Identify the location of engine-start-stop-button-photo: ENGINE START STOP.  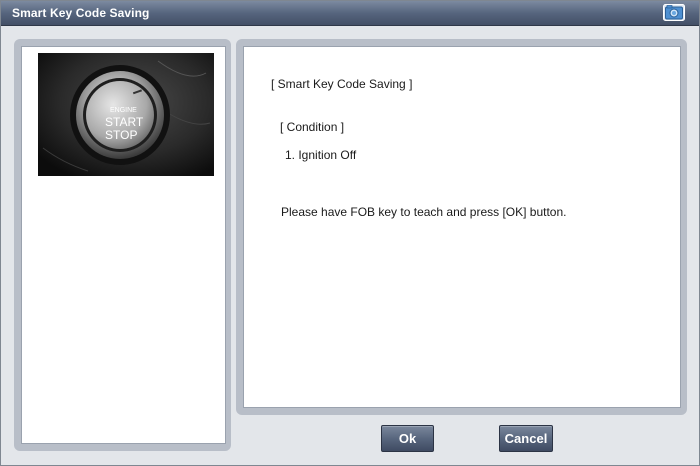
(126, 114).